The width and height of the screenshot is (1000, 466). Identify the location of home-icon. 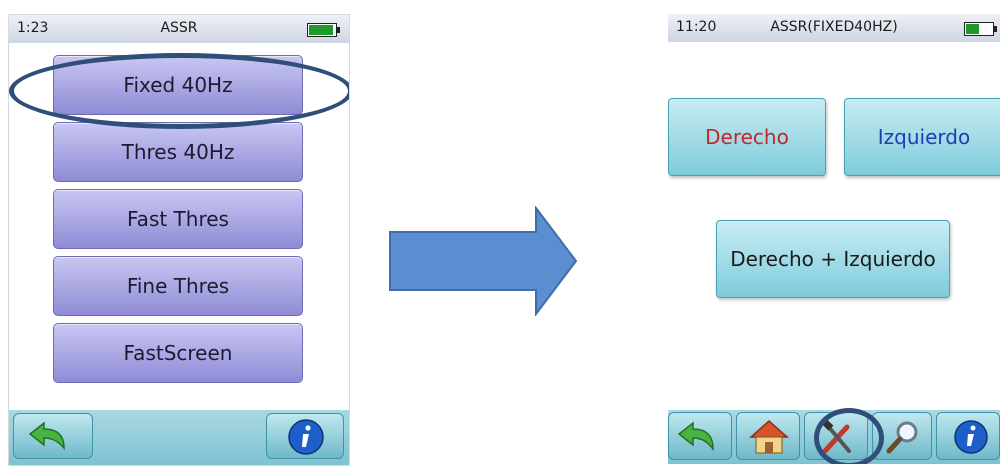
(769, 436).